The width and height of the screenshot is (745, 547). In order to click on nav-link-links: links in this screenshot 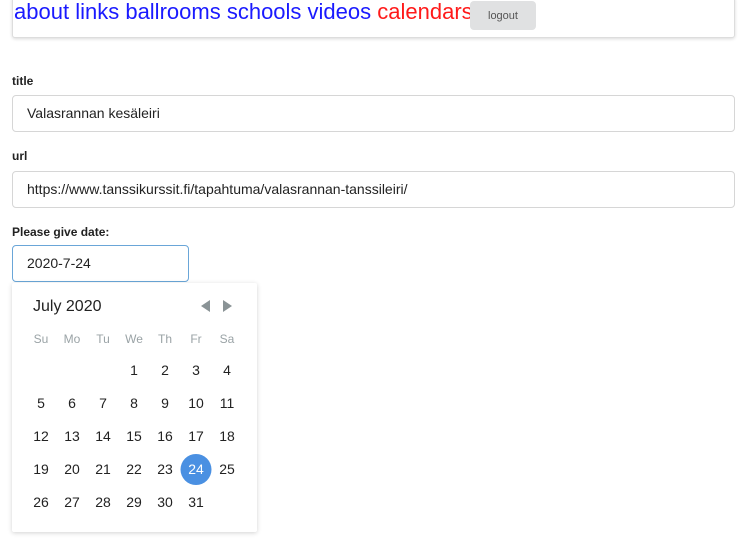, I will do `click(97, 12)`.